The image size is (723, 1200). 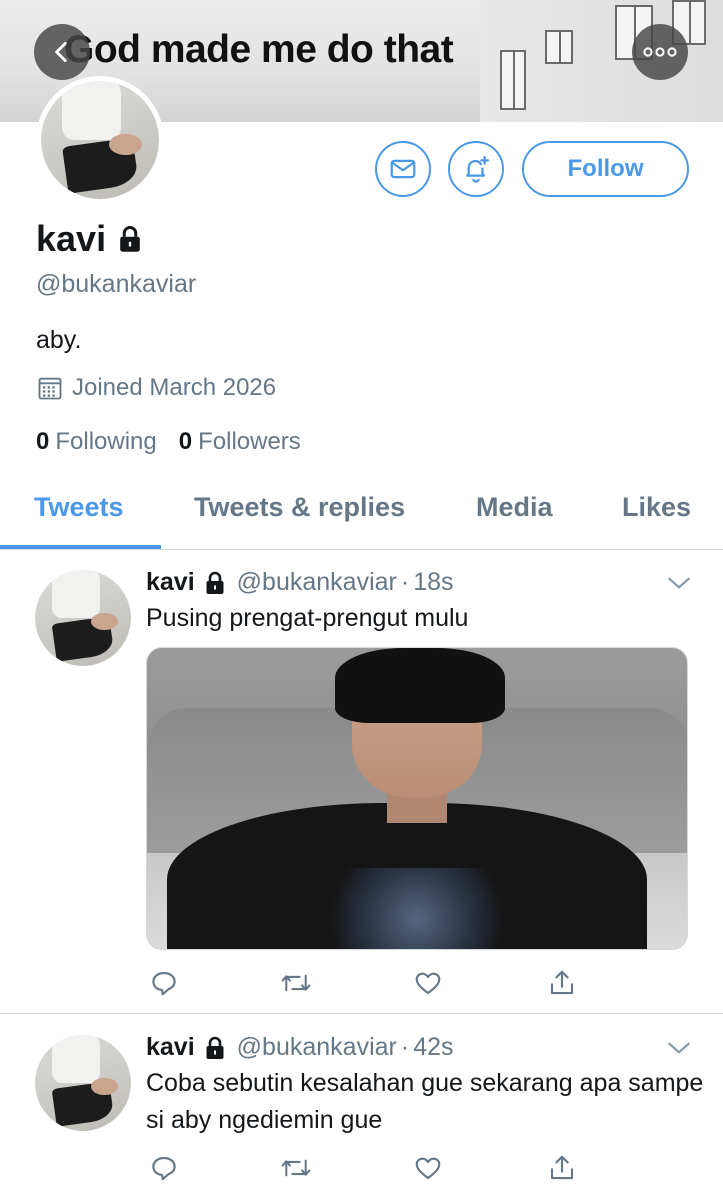 I want to click on followers-link: 0 Followers, so click(x=240, y=442).